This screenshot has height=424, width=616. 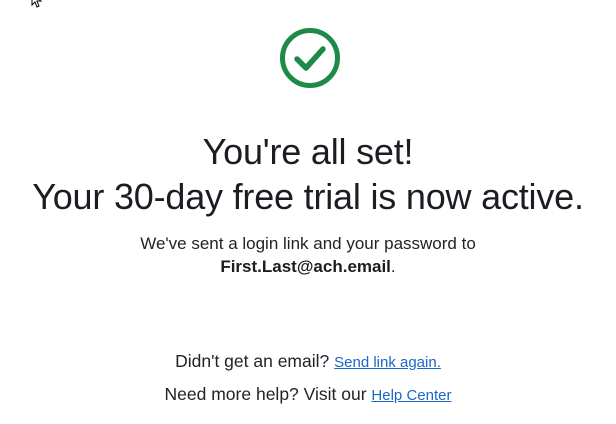 I want to click on resend-line: Didn't get an email? Send link again., so click(x=308, y=362).